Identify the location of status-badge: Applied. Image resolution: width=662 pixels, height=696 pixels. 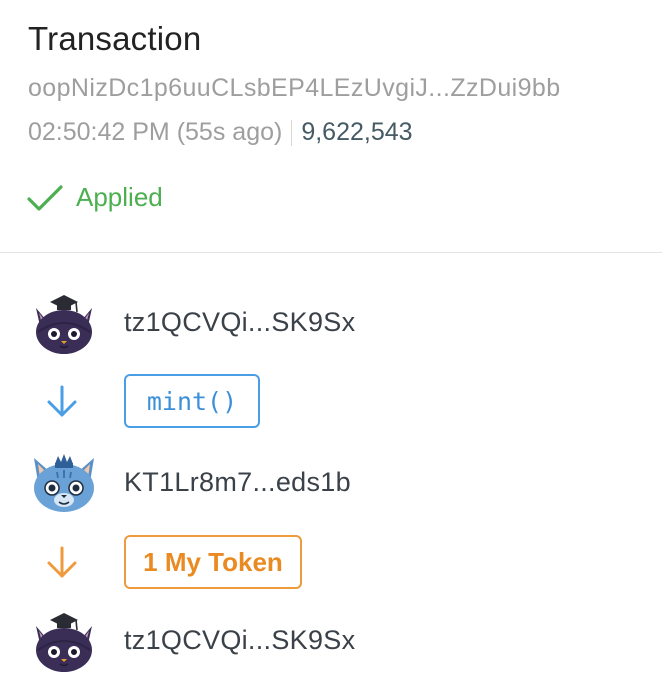
(94, 197).